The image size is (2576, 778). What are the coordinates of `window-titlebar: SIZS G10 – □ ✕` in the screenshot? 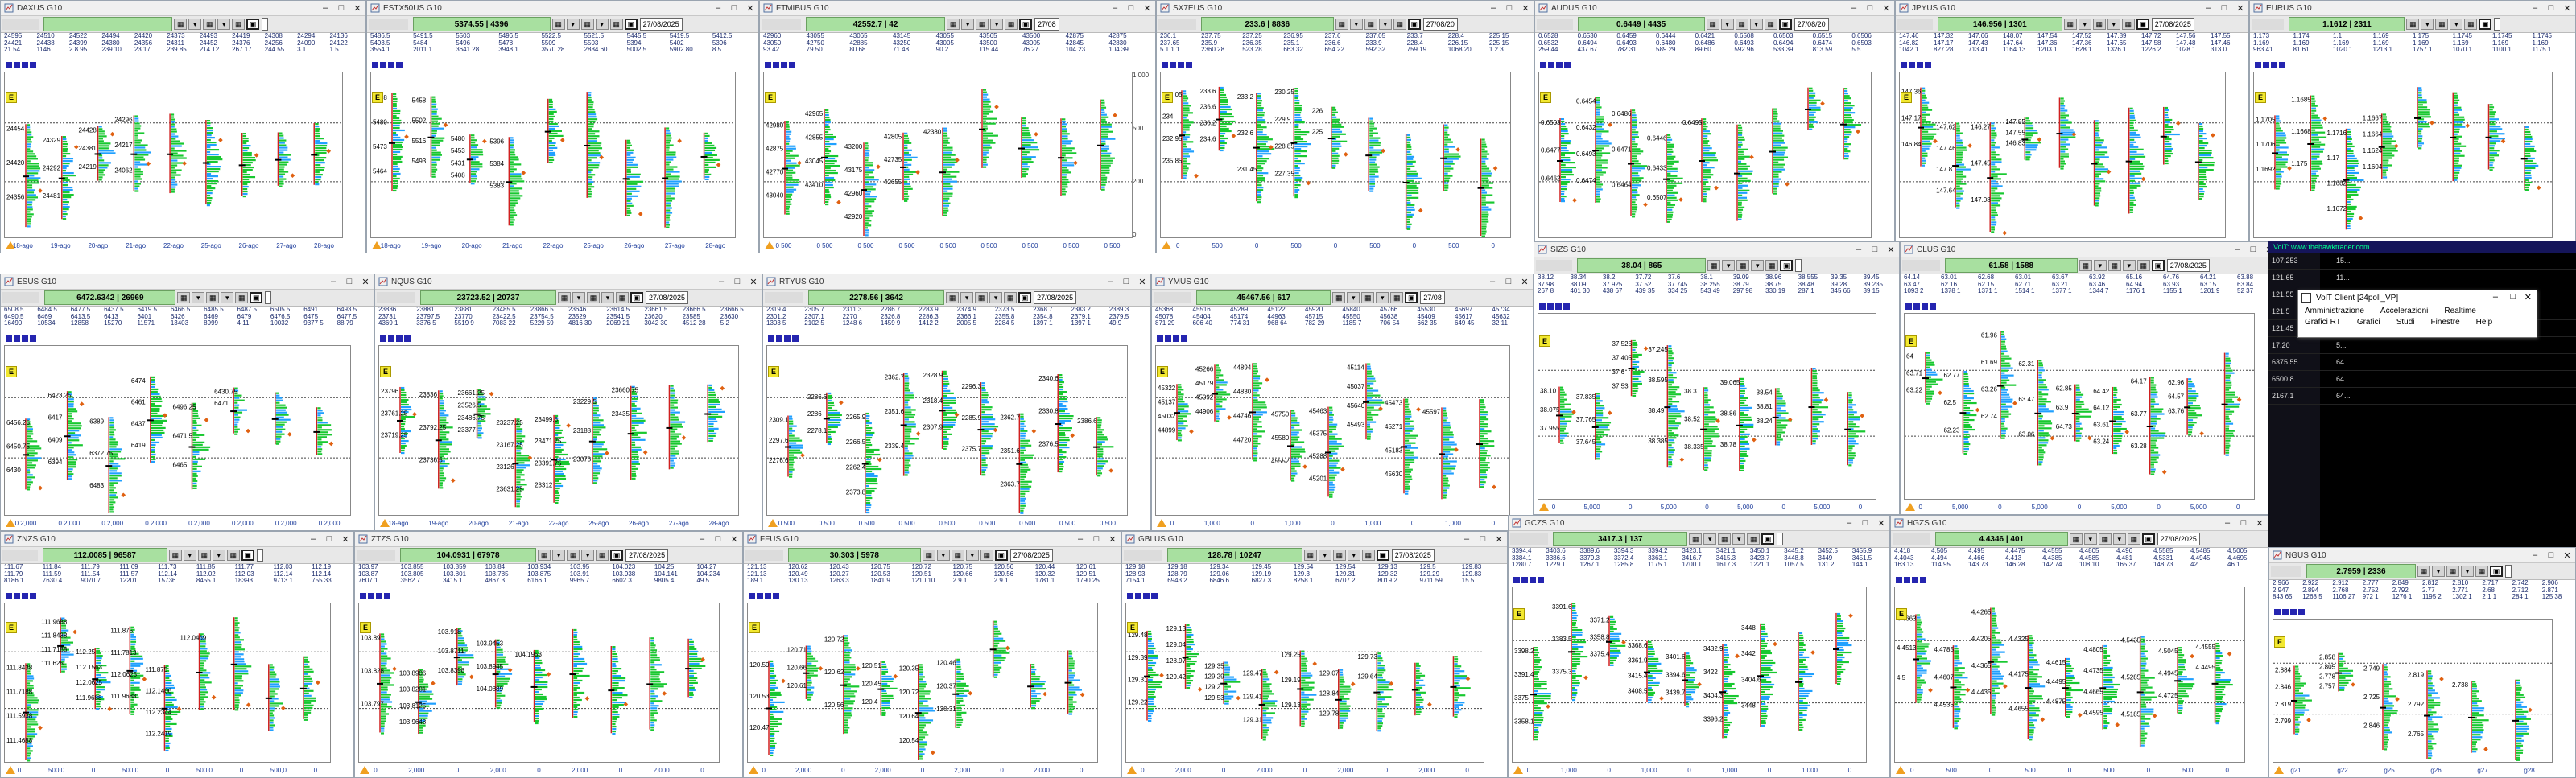 It's located at (1716, 249).